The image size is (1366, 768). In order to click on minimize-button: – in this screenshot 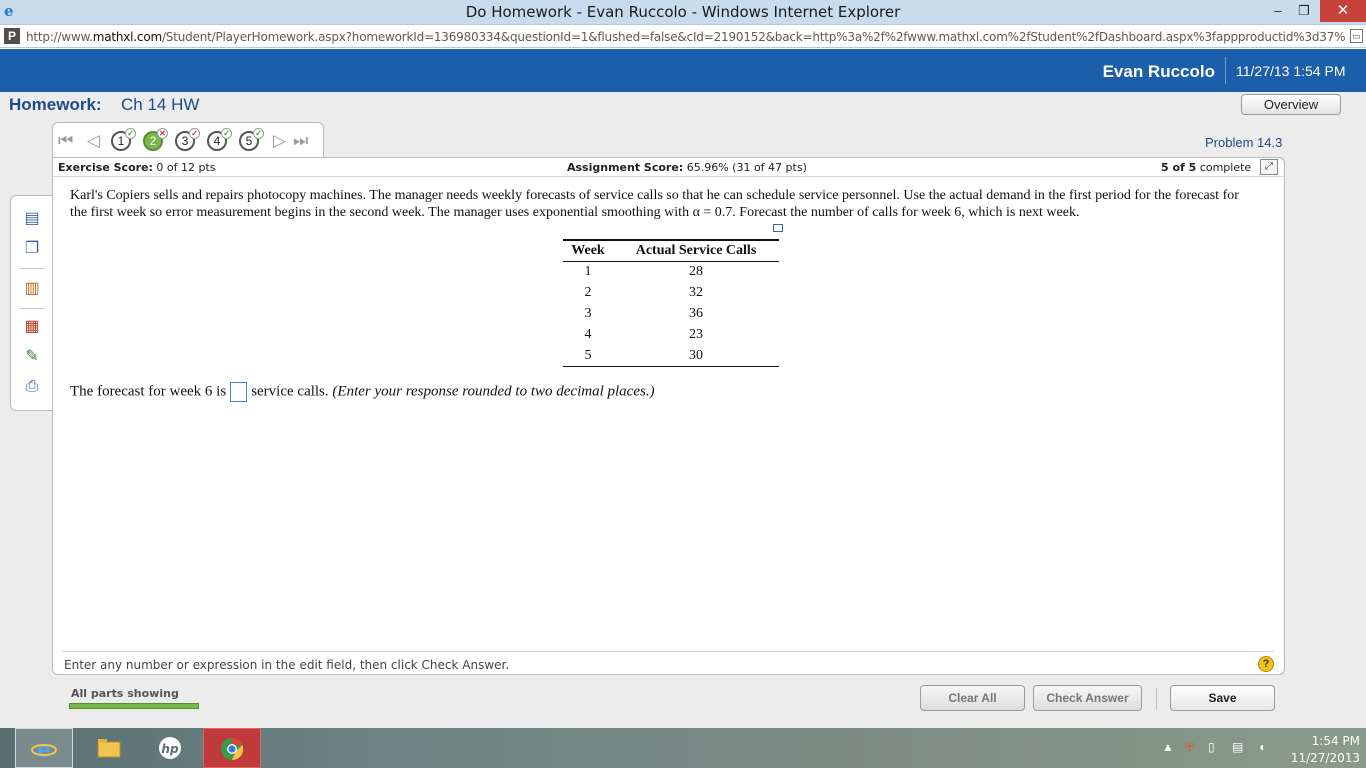, I will do `click(1278, 11)`.